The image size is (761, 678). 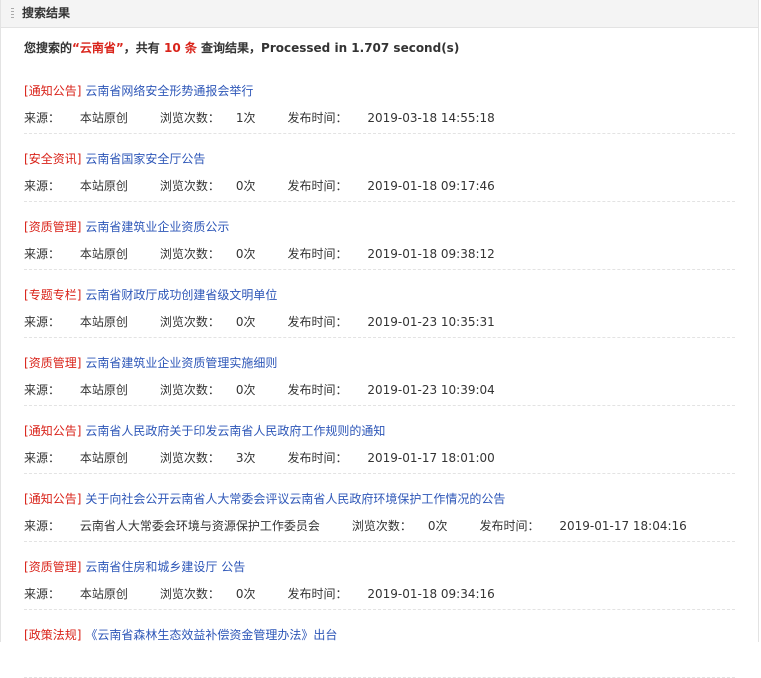 What do you see at coordinates (180, 48) in the screenshot?
I see `result-count: 10 条` at bounding box center [180, 48].